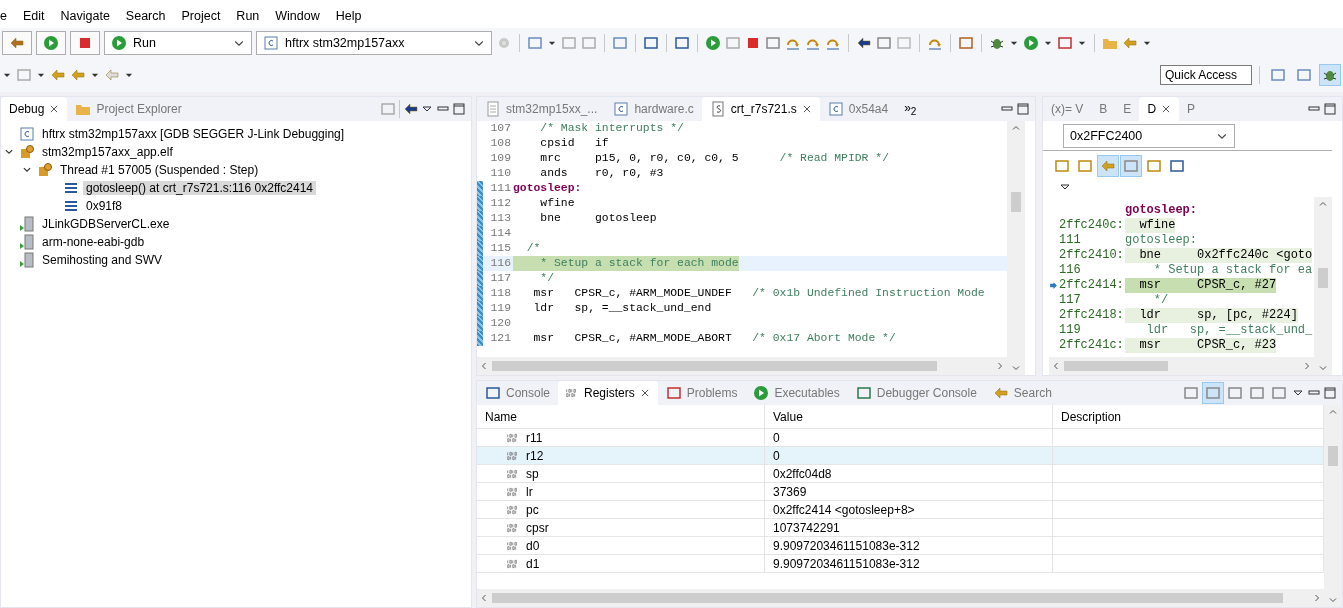 Image resolution: width=1343 pixels, height=608 pixels. I want to click on process-icon, so click(27, 152).